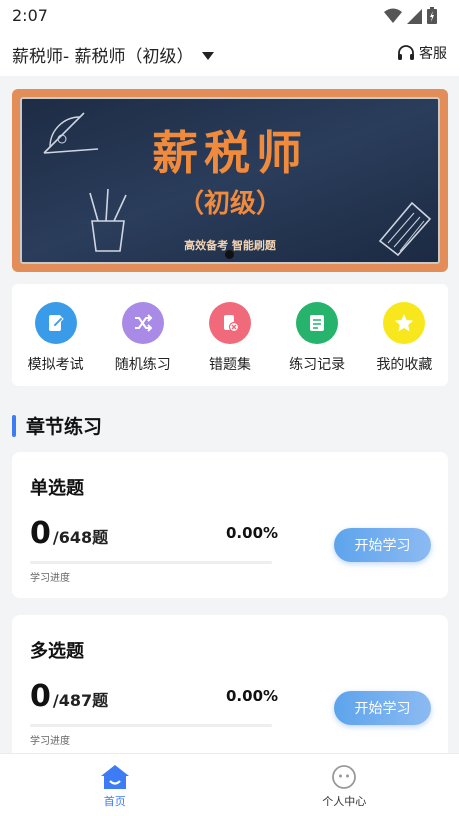  What do you see at coordinates (142, 365) in the screenshot?
I see `shortcut-label: 随机练习` at bounding box center [142, 365].